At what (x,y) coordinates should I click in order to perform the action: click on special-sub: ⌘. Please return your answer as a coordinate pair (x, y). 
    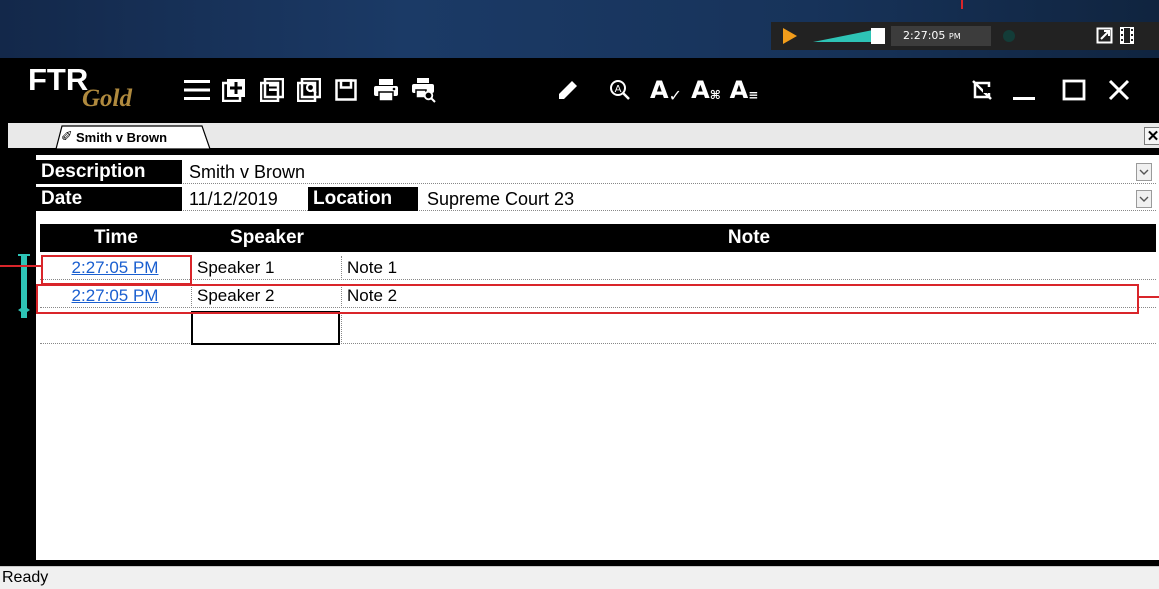
    Looking at the image, I should click on (715, 95).